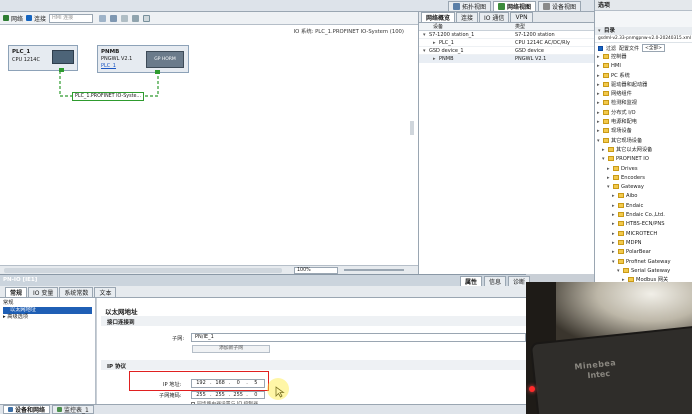 This screenshot has width=692, height=414. What do you see at coordinates (635, 205) in the screenshot?
I see `catalog-tree-label: Endaic` at bounding box center [635, 205].